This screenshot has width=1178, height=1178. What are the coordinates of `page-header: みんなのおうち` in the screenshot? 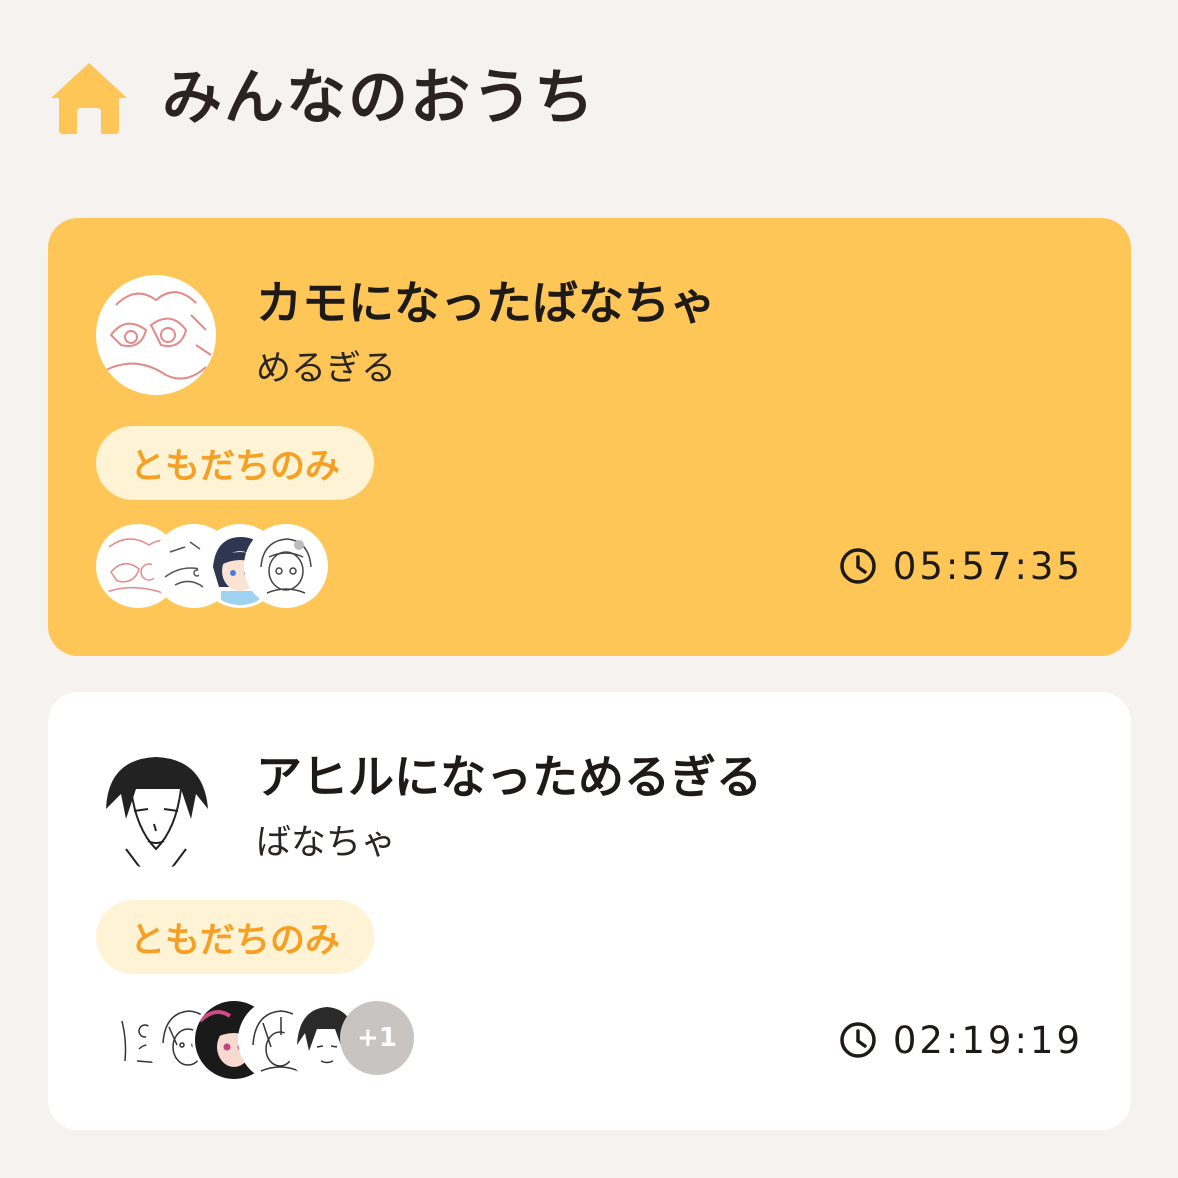 It's located at (322, 98).